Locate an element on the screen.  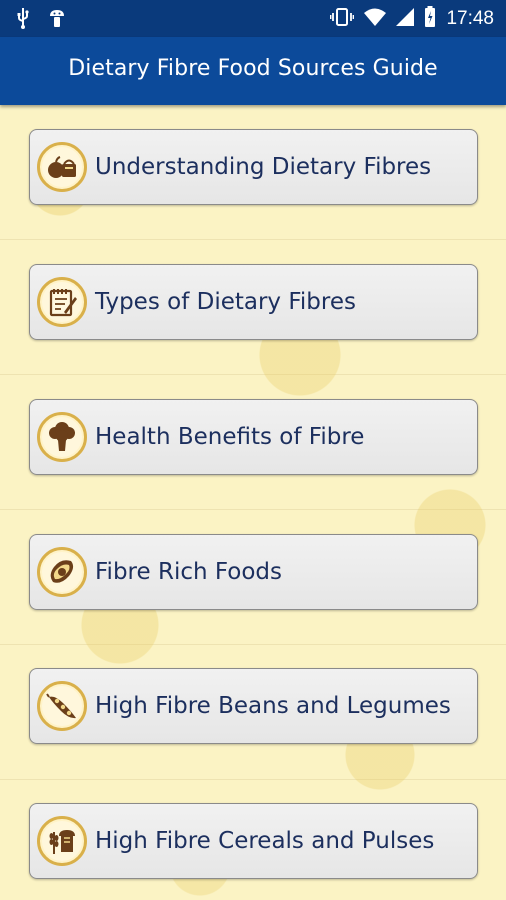
broccoli-icon is located at coordinates (62, 437).